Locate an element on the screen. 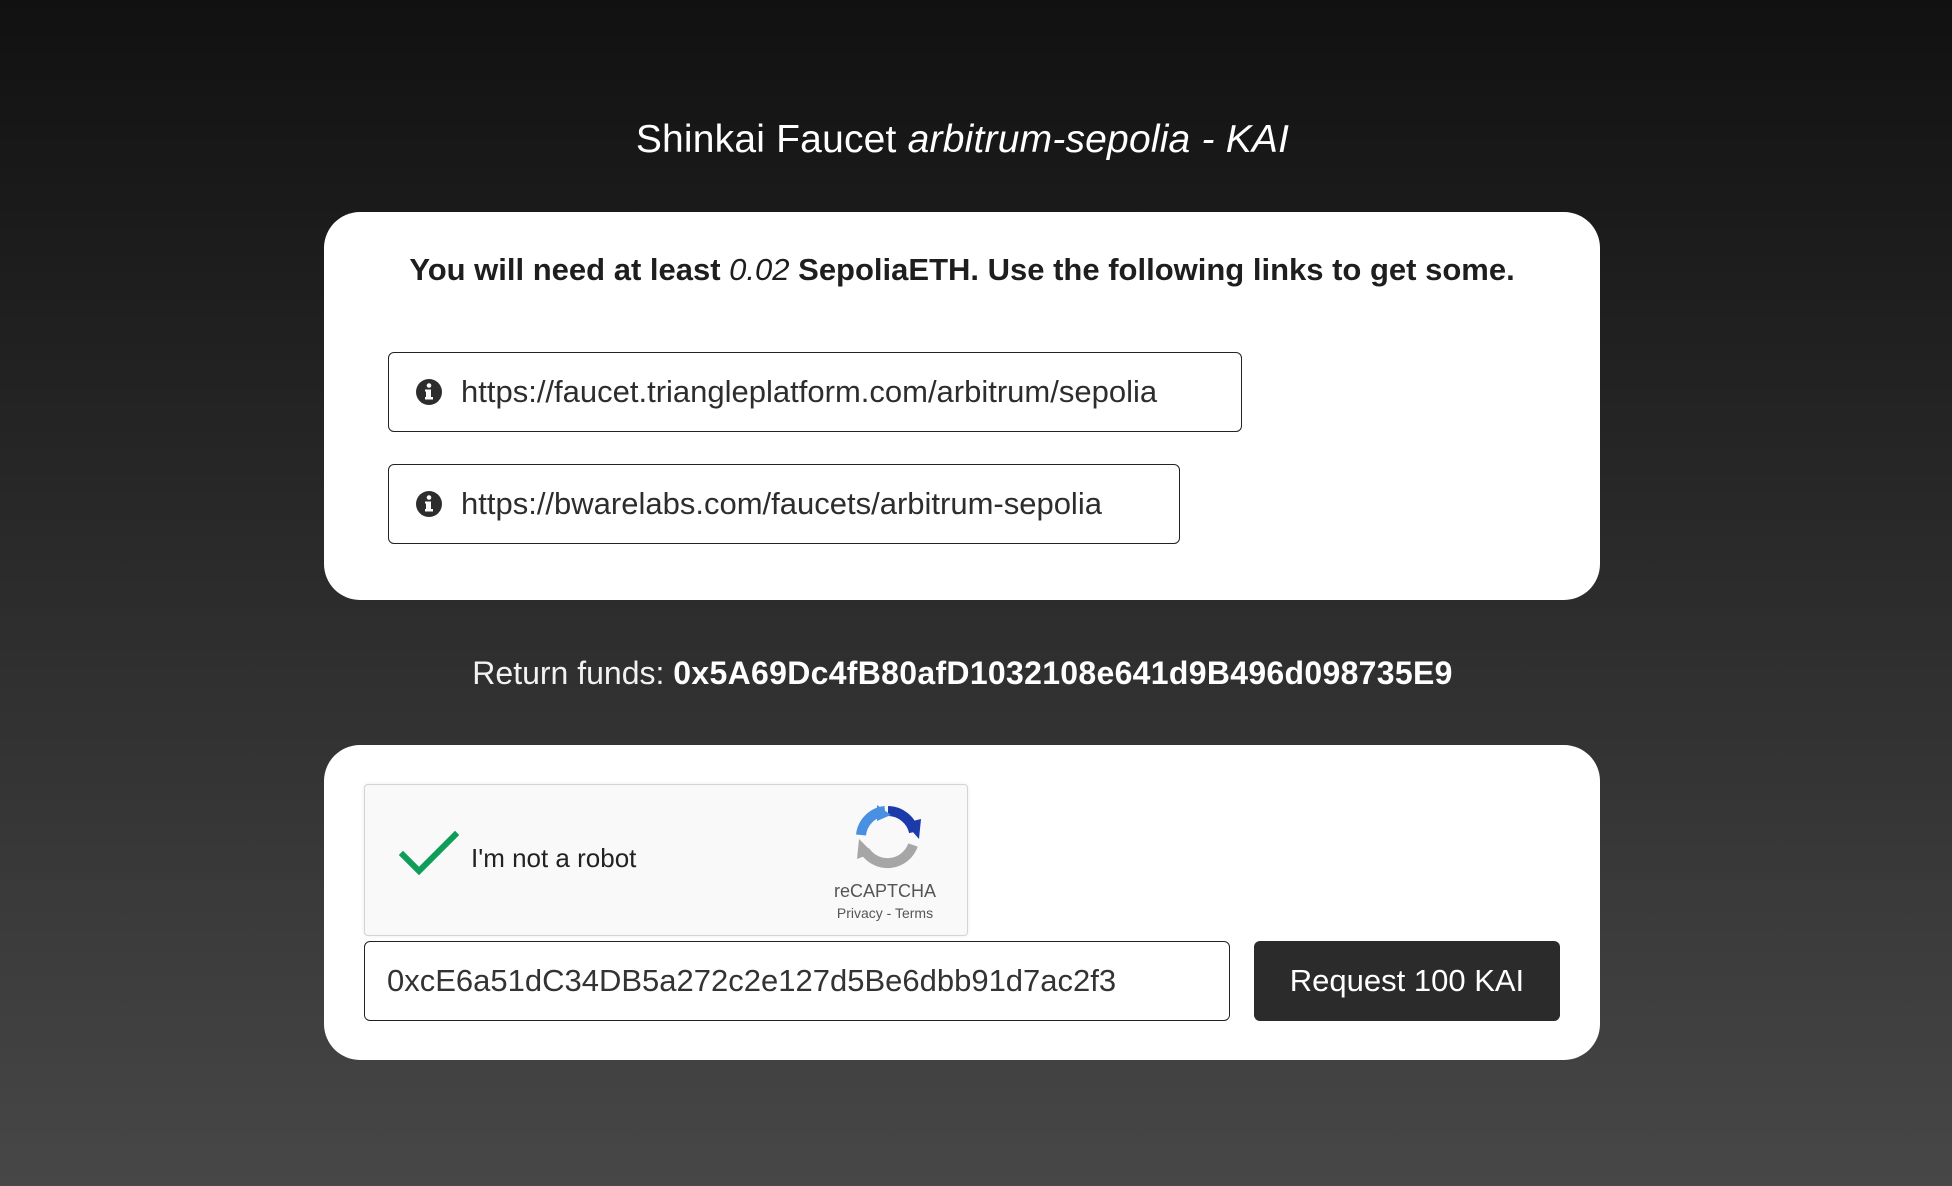 Image resolution: width=1952 pixels, height=1186 pixels. requirements-amount: 0.02 is located at coordinates (759, 269).